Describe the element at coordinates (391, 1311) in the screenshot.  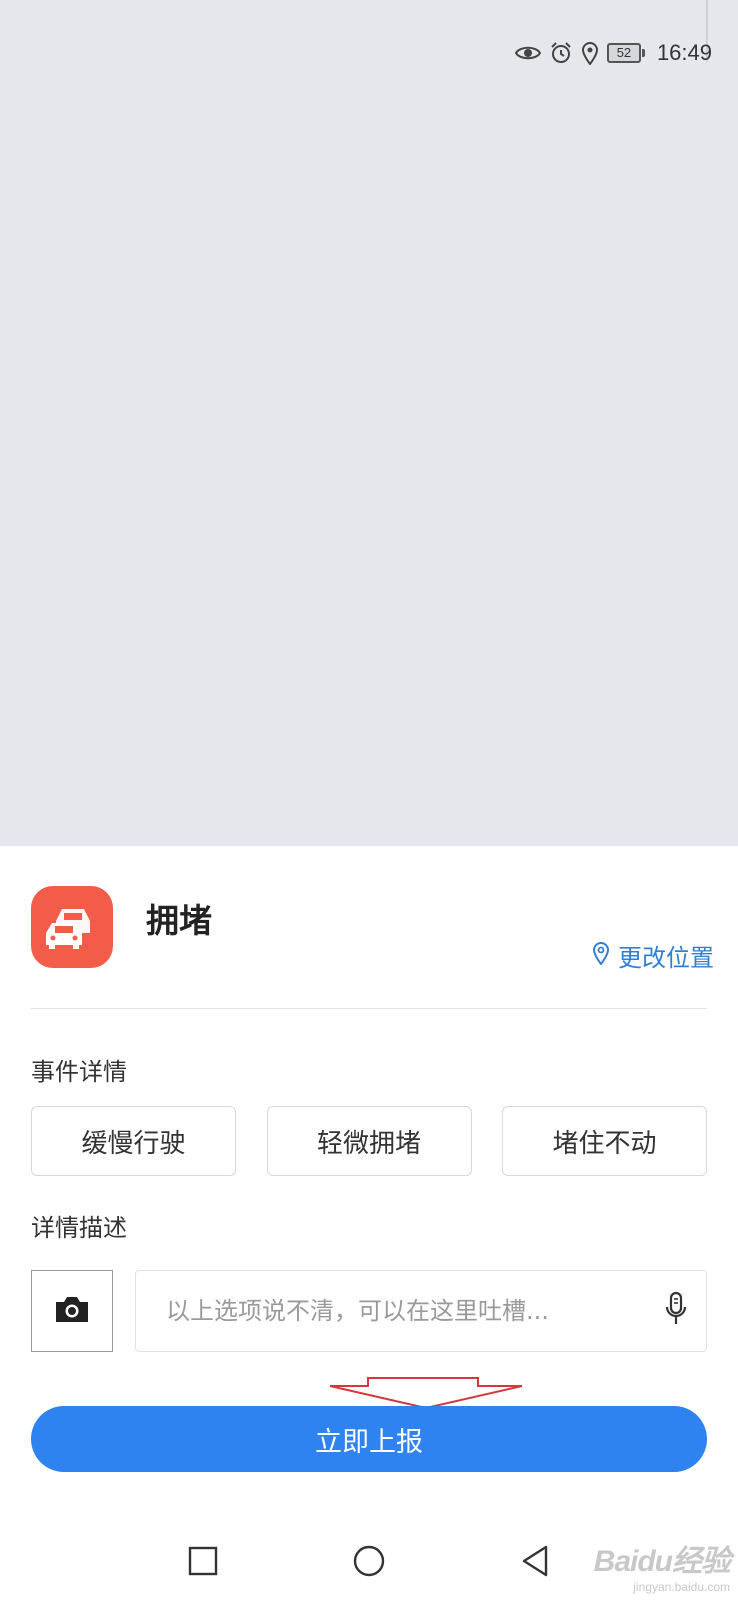
I see `description-input` at that location.